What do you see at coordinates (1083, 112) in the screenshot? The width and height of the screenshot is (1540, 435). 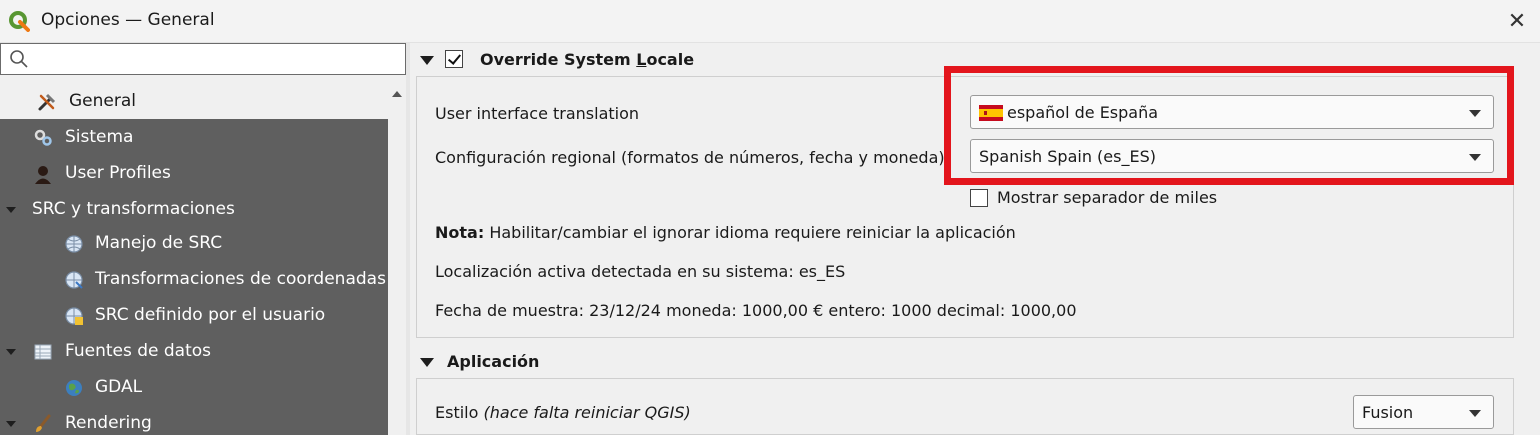 I see `combo-value: español de España` at bounding box center [1083, 112].